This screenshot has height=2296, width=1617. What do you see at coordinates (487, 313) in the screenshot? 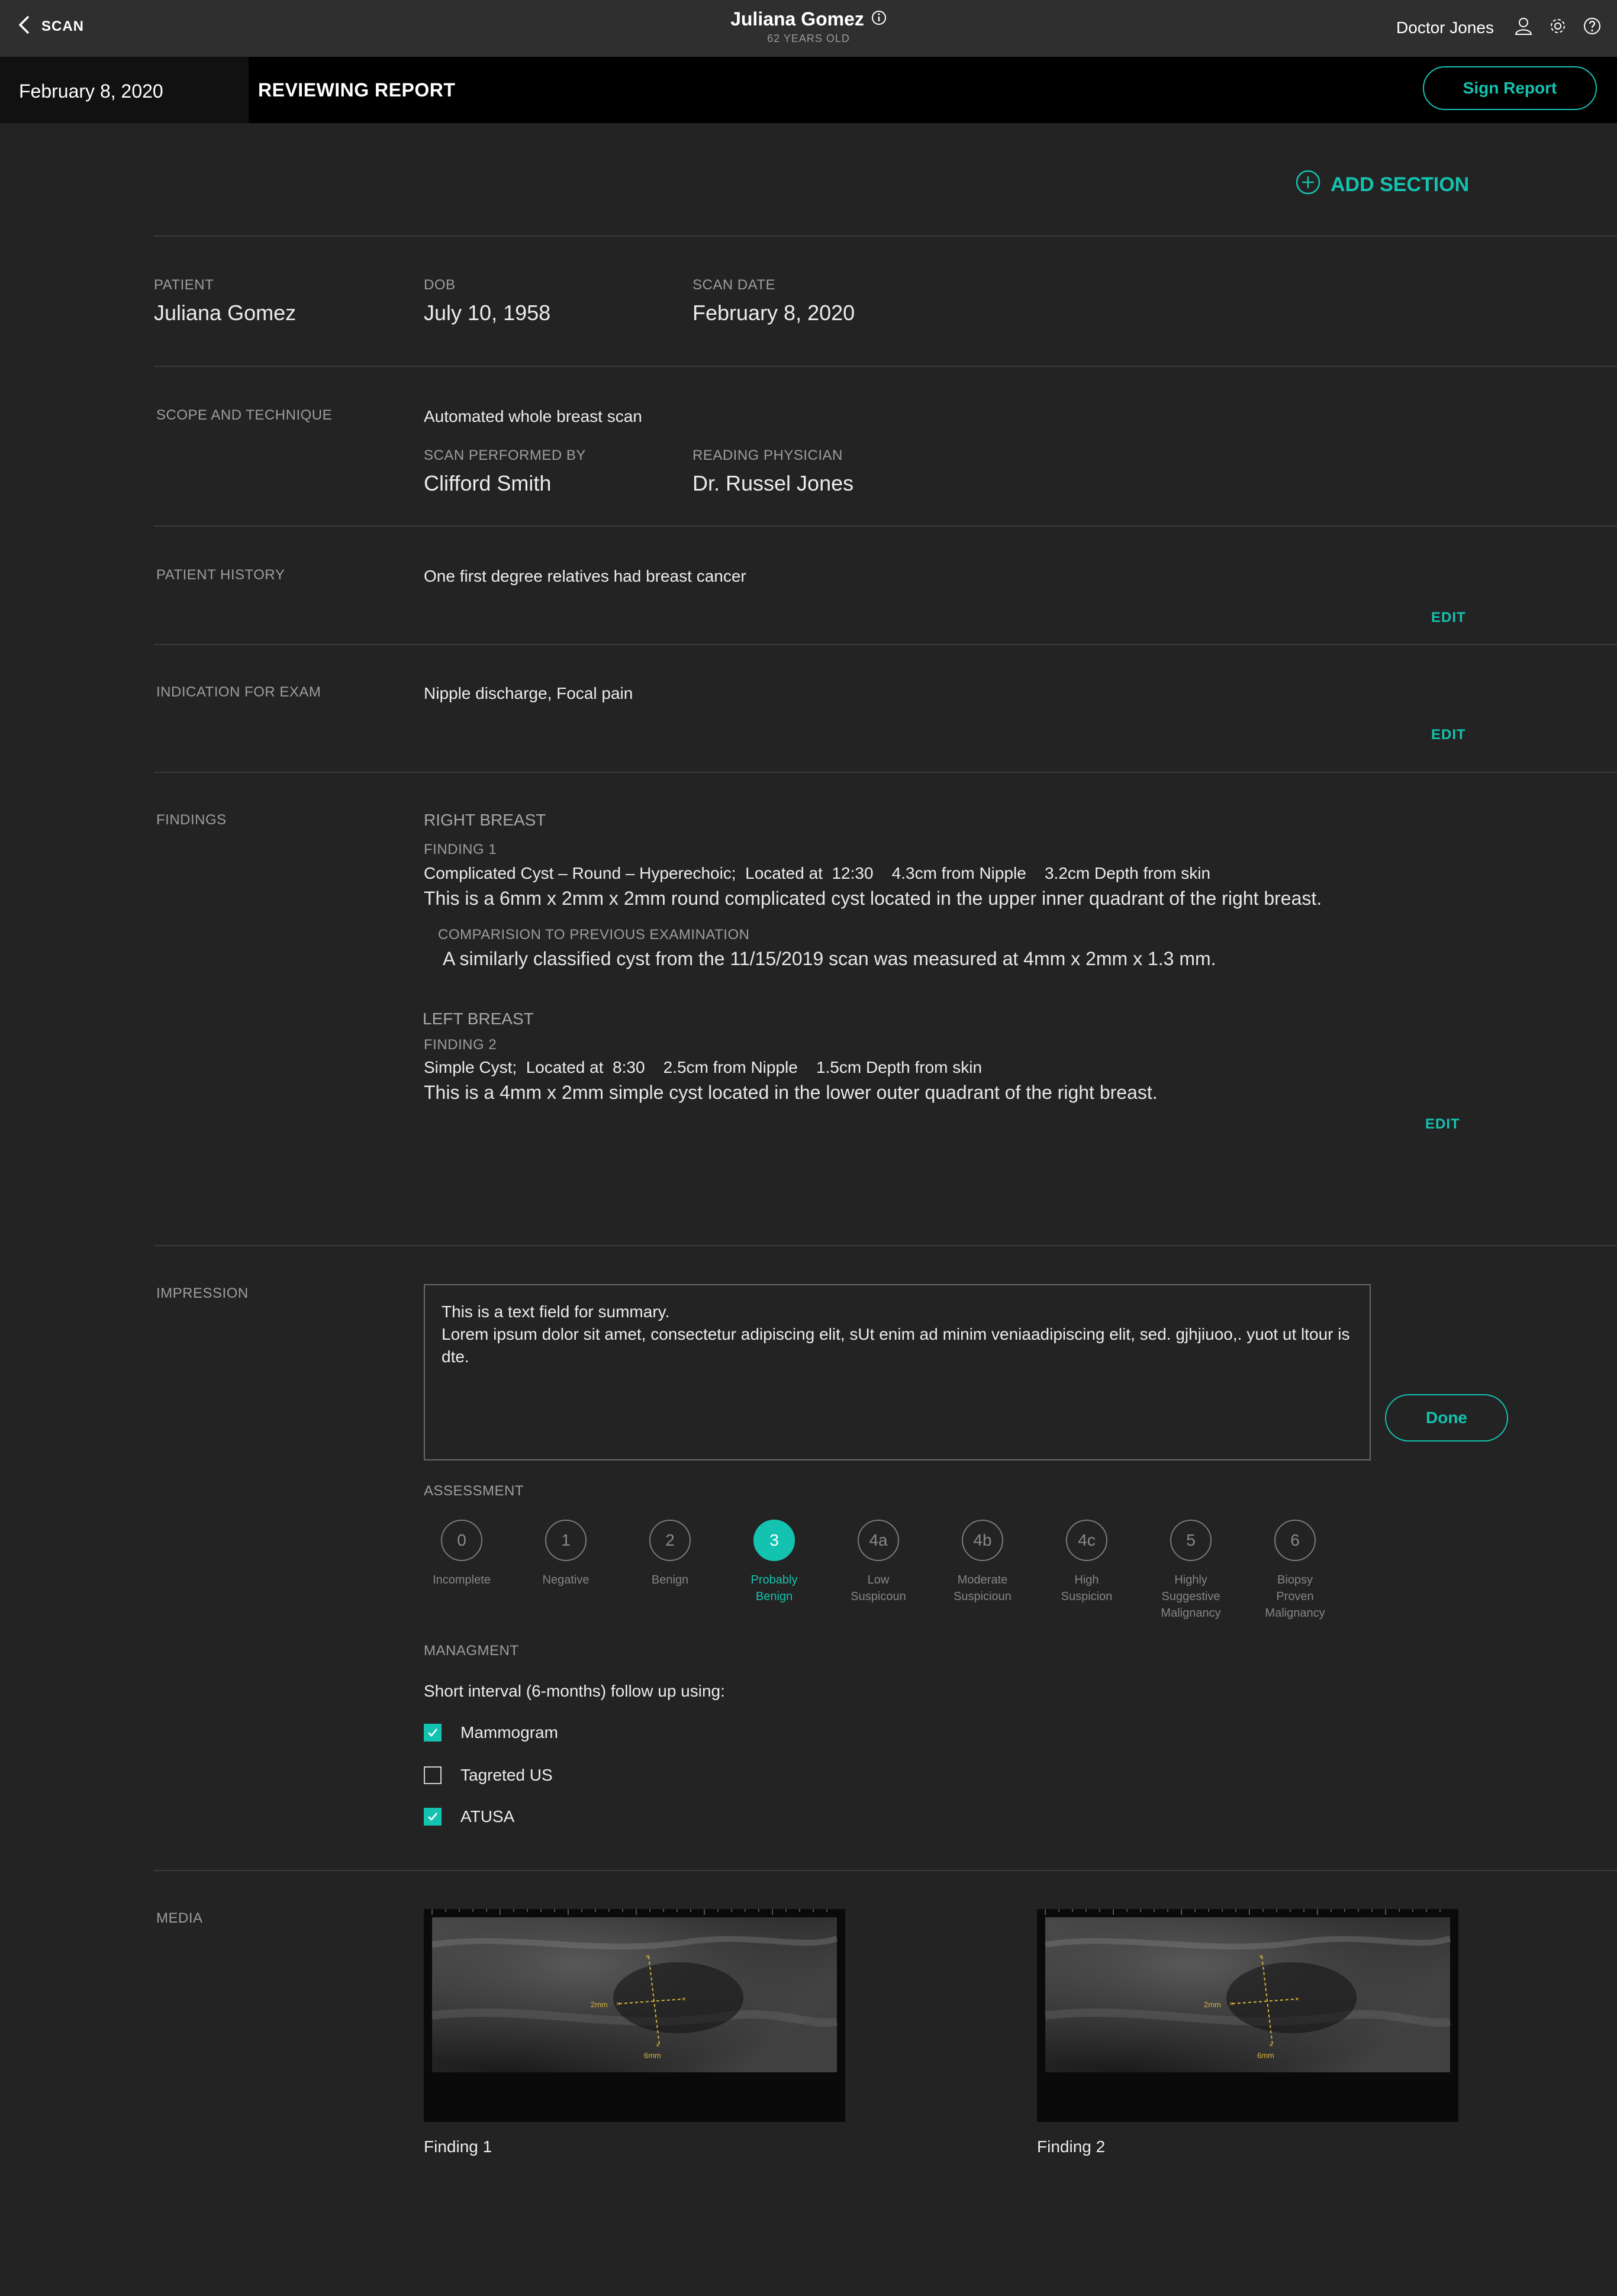
I see `dob-value: July 10, 1958` at bounding box center [487, 313].